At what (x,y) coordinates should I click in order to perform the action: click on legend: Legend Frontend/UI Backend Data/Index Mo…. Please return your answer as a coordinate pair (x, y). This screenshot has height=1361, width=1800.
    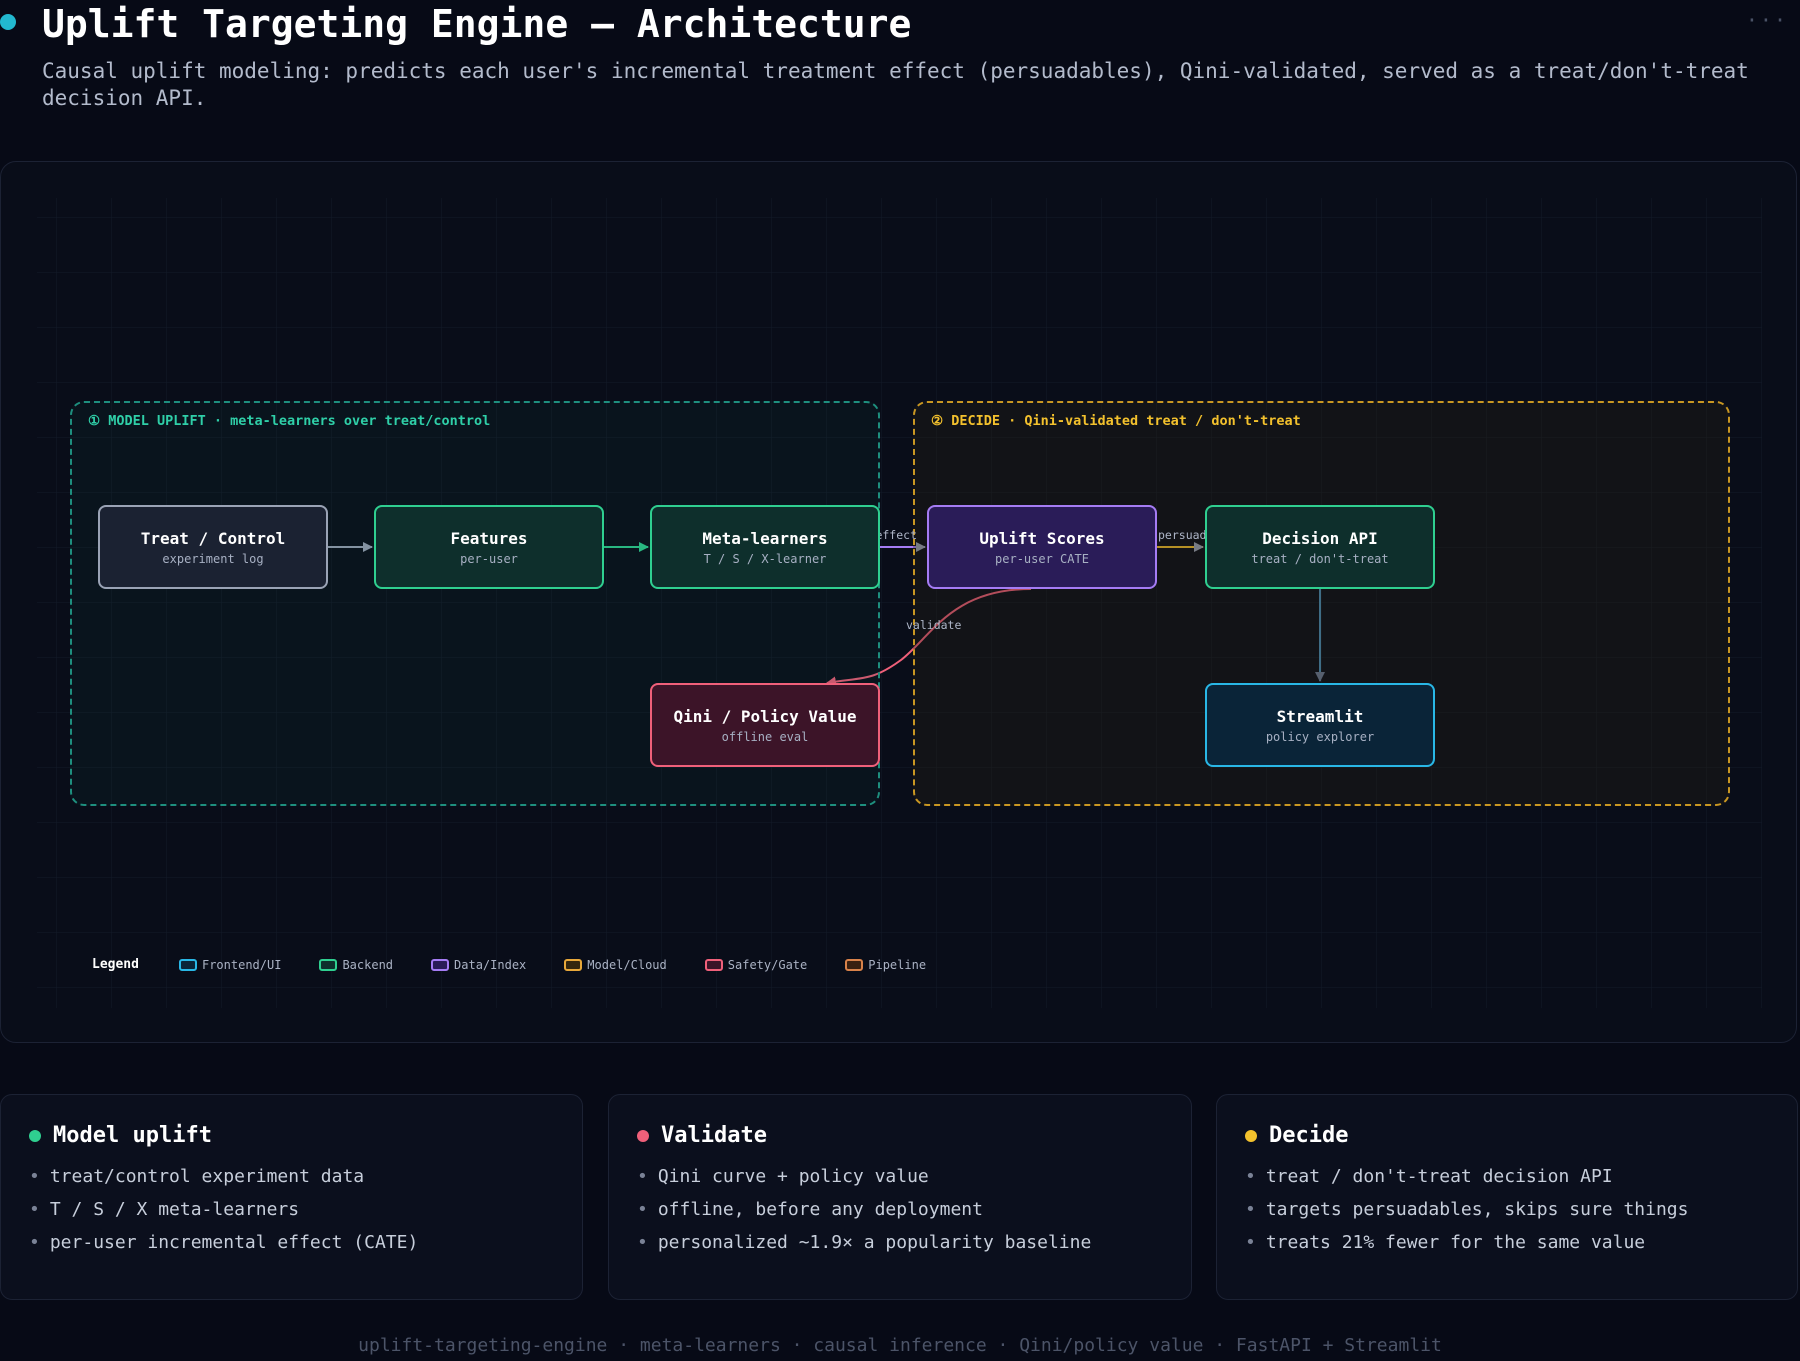
    Looking at the image, I should click on (528, 964).